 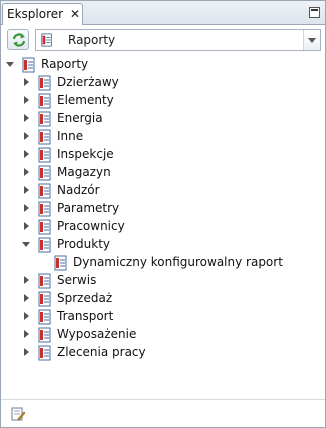 What do you see at coordinates (85, 154) in the screenshot?
I see `tree-item-label: Inspekcje` at bounding box center [85, 154].